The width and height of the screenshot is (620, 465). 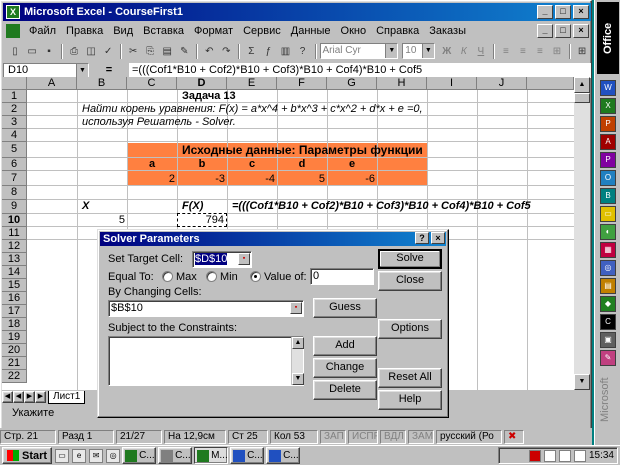 I want to click on schedule-icon: ▦, so click(x=608, y=250).